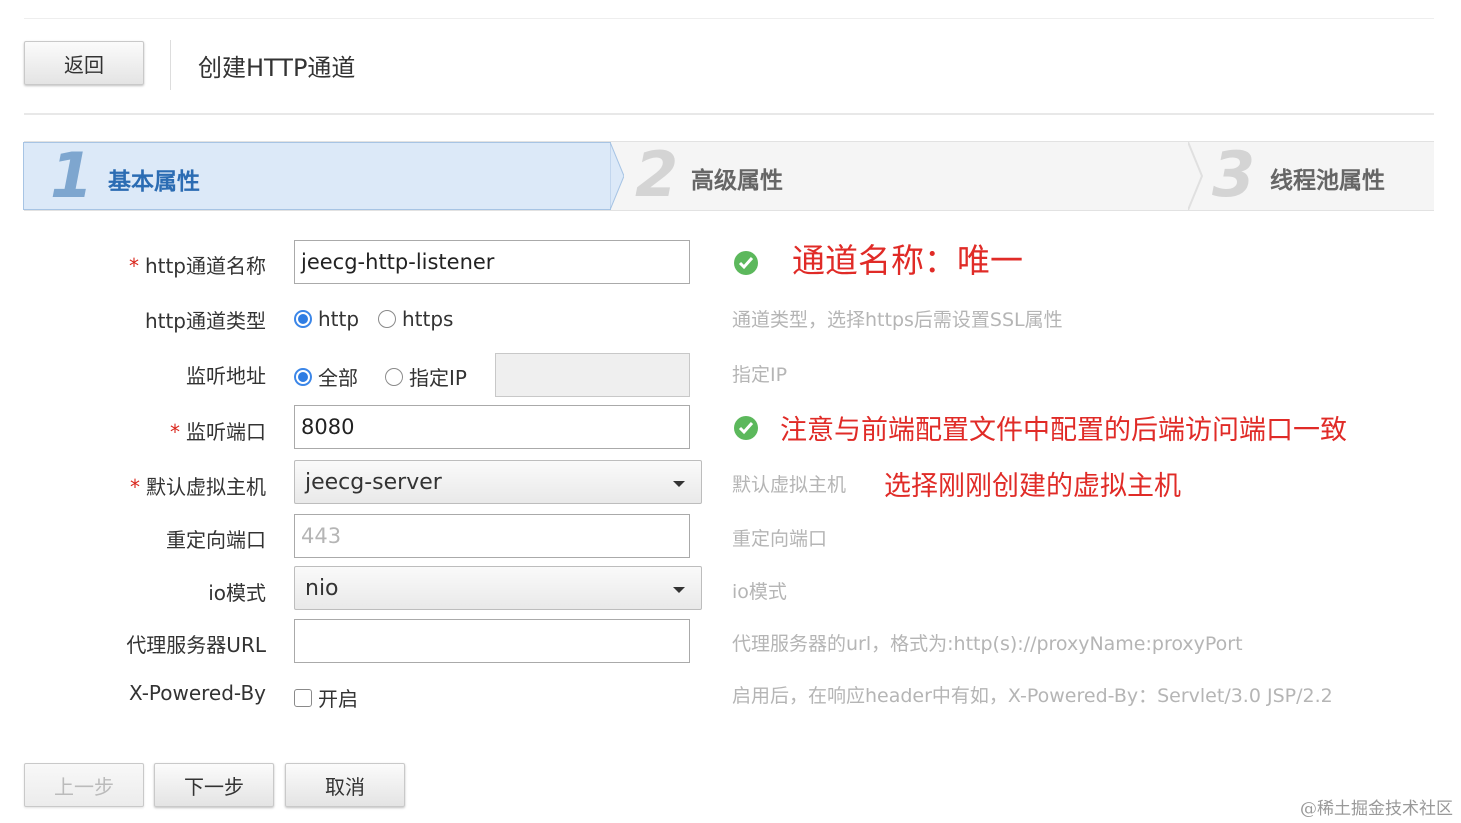 This screenshot has height=823, width=1461. I want to click on step-threadpool: 3 线程池属性, so click(1320, 174).